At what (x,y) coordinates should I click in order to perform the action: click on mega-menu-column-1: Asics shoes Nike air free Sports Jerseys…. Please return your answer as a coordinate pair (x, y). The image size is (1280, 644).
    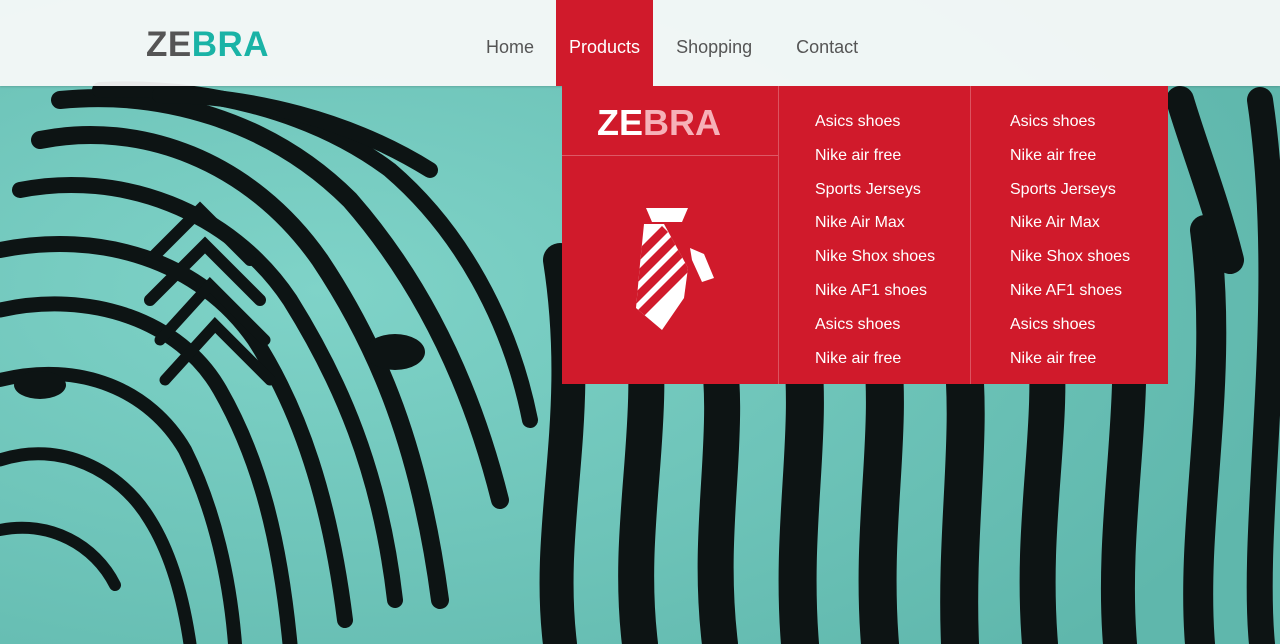
    Looking at the image, I should click on (875, 240).